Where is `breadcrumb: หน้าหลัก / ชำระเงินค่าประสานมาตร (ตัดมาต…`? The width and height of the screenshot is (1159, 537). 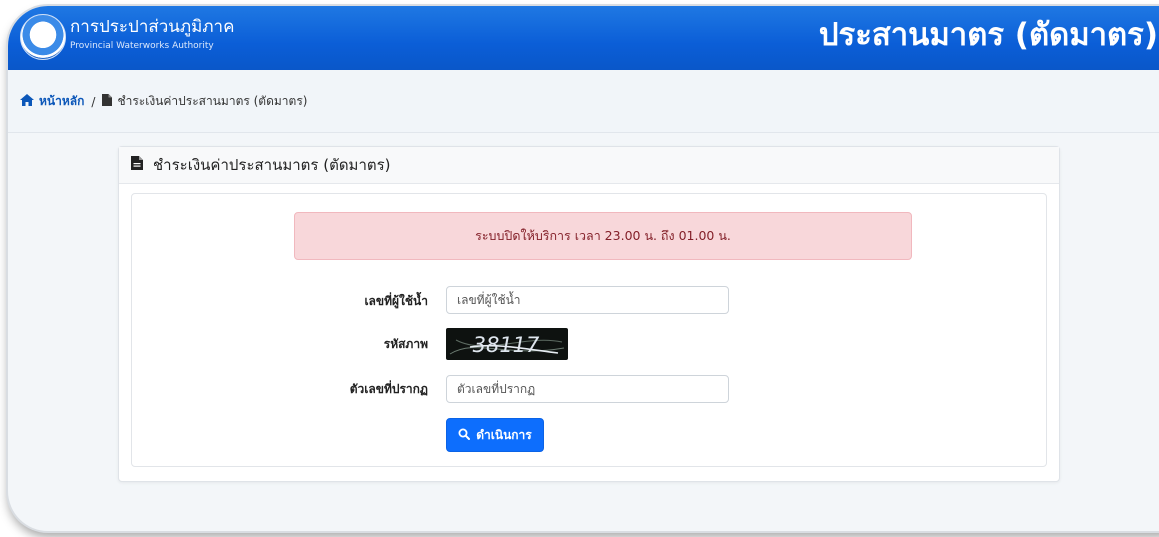
breadcrumb: หน้าหลัก / ชำระเงินค่าประสานมาตร (ตัดมาต… is located at coordinates (163, 101).